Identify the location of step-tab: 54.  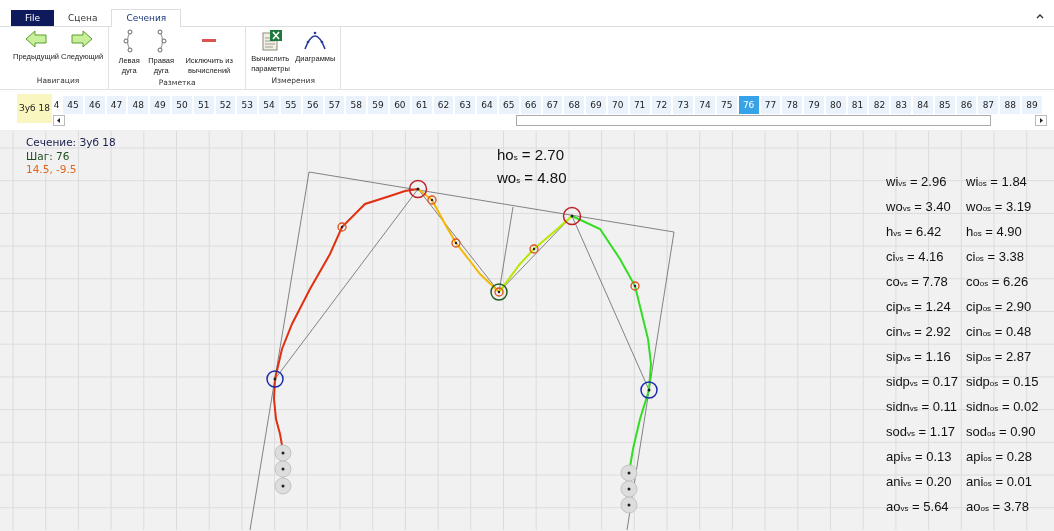
(269, 105).